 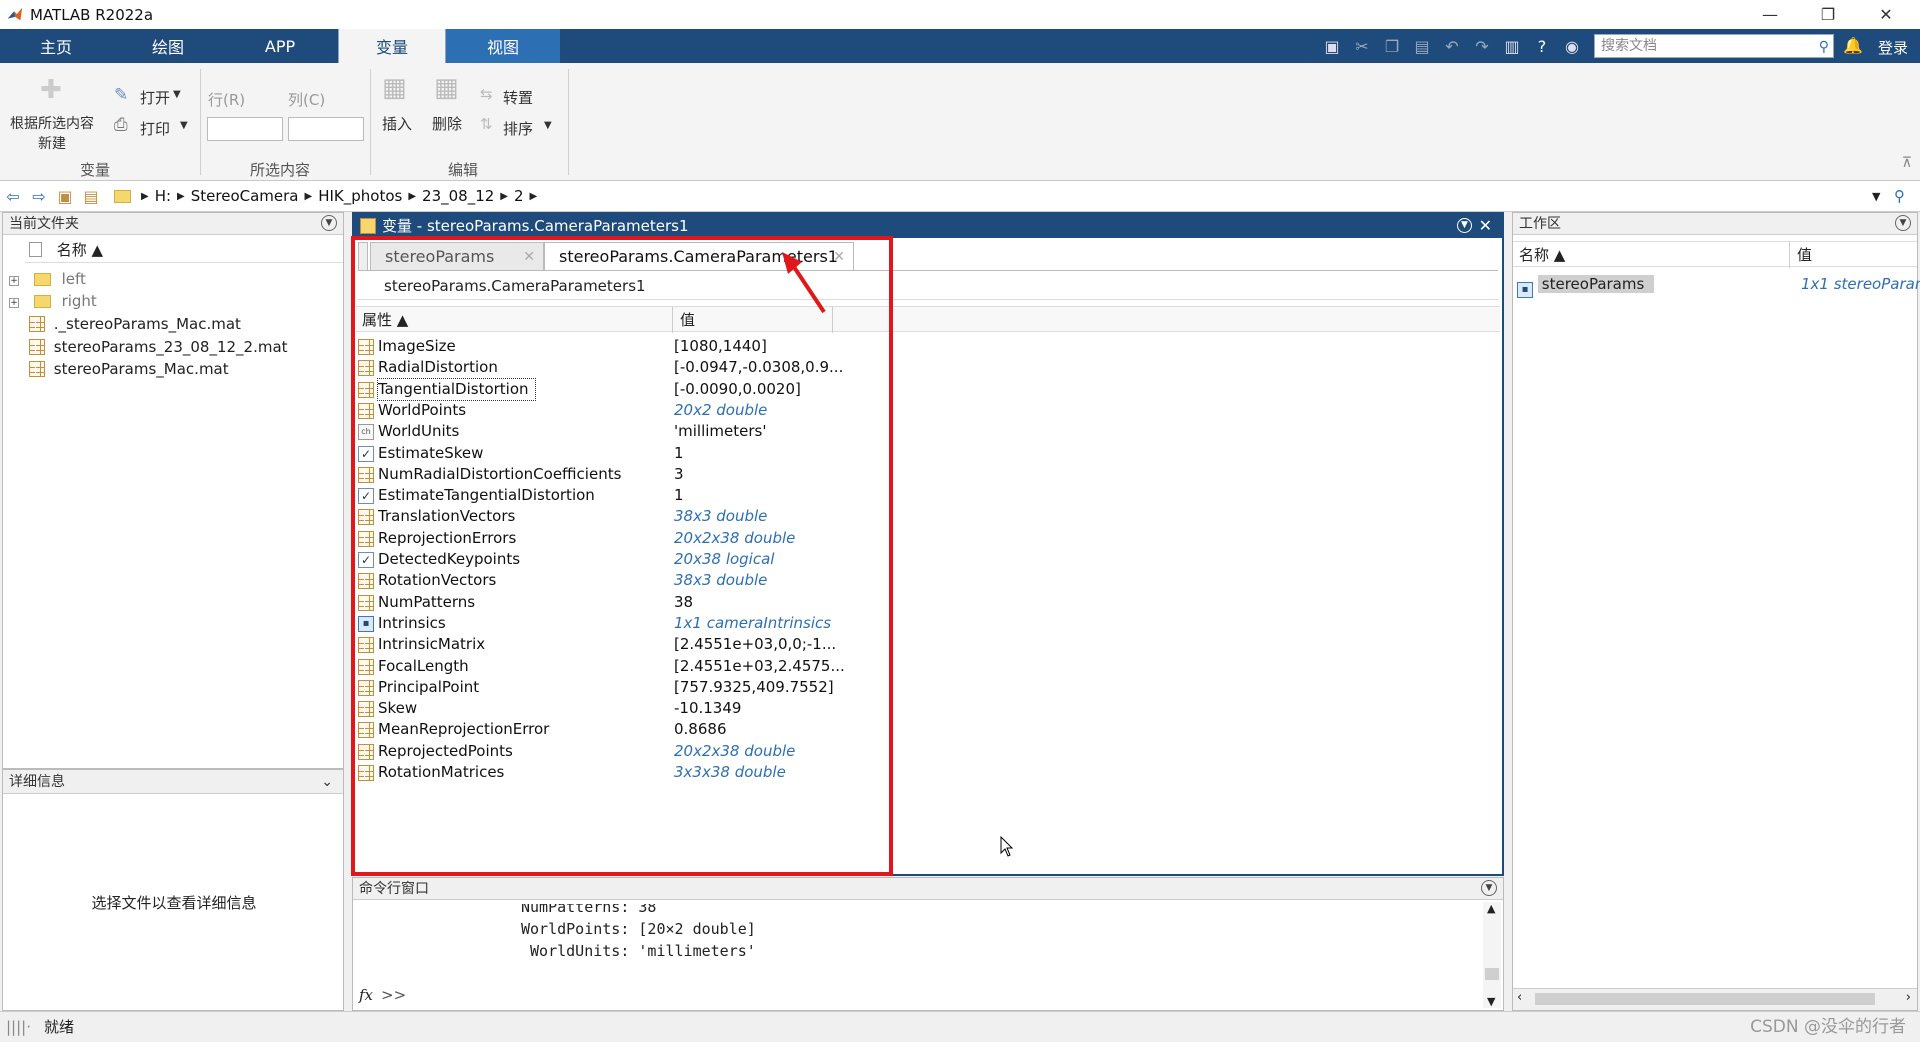 What do you see at coordinates (1828, 14) in the screenshot?
I see `restore-button: ❐` at bounding box center [1828, 14].